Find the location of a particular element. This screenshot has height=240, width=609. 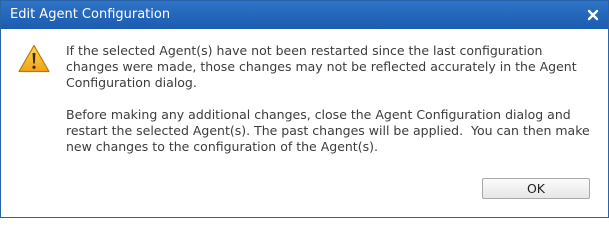

close-icon is located at coordinates (593, 15).